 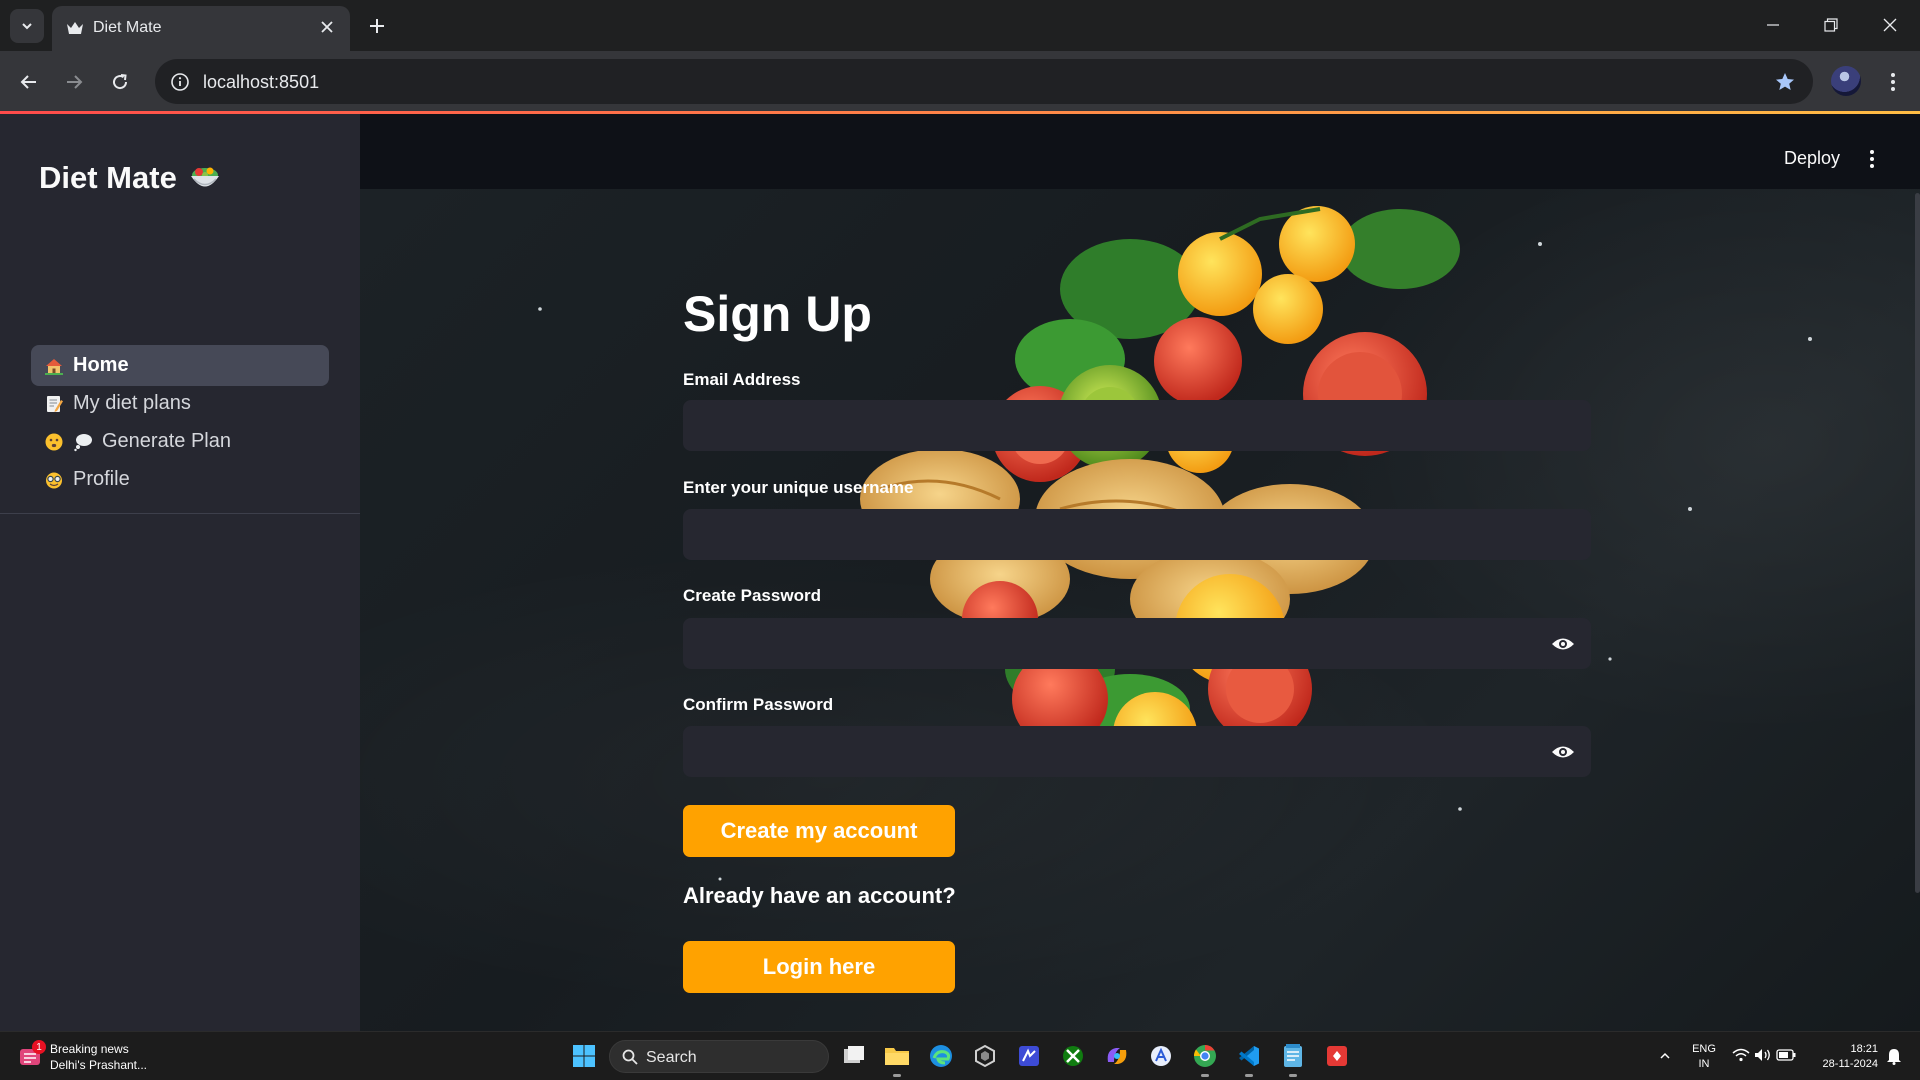 I want to click on reload-icon, so click(x=120, y=82).